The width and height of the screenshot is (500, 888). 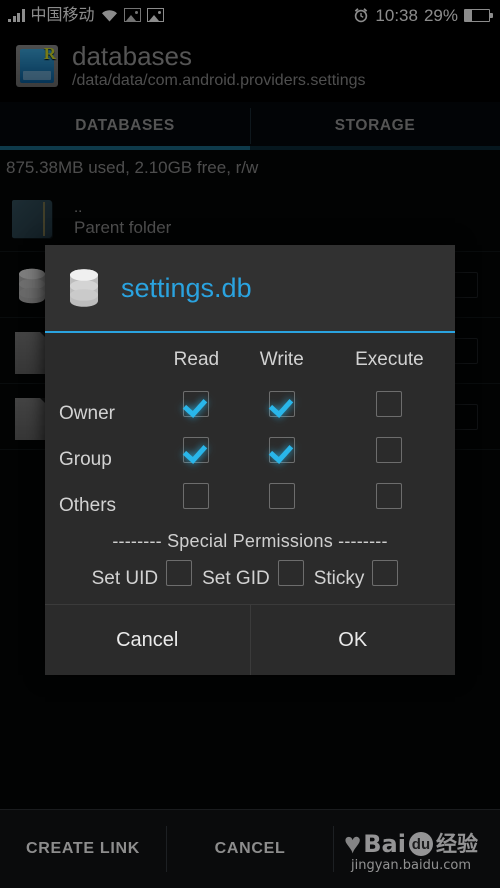 What do you see at coordinates (339, 578) in the screenshot?
I see `sticky-label: Sticky` at bounding box center [339, 578].